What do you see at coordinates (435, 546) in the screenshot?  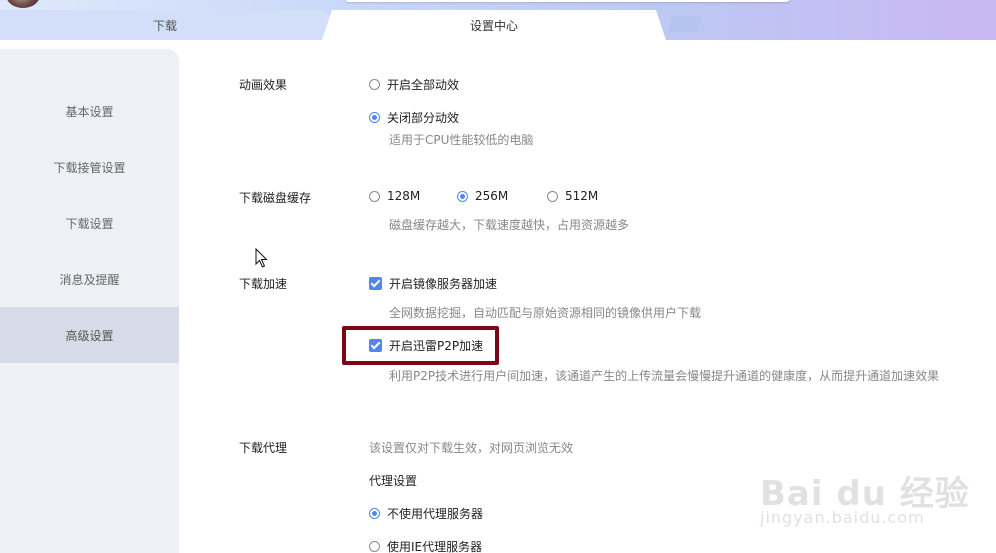 I see `option-label: 使用IE代理服务器` at bounding box center [435, 546].